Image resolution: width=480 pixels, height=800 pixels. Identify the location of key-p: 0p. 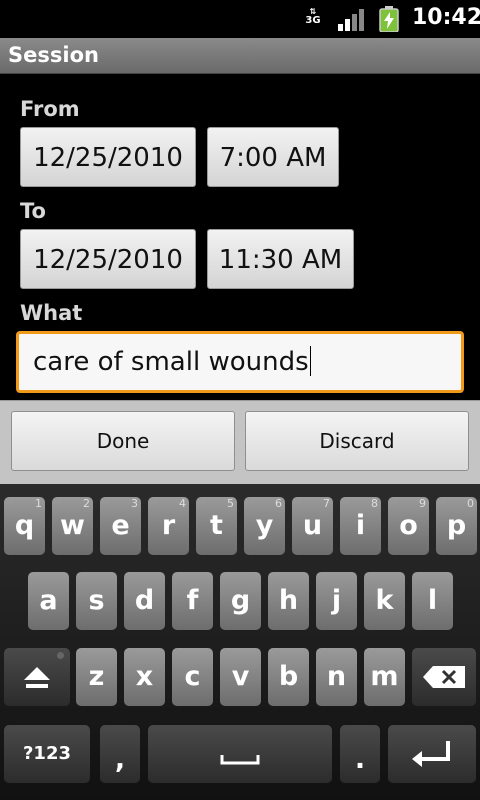
(456, 526).